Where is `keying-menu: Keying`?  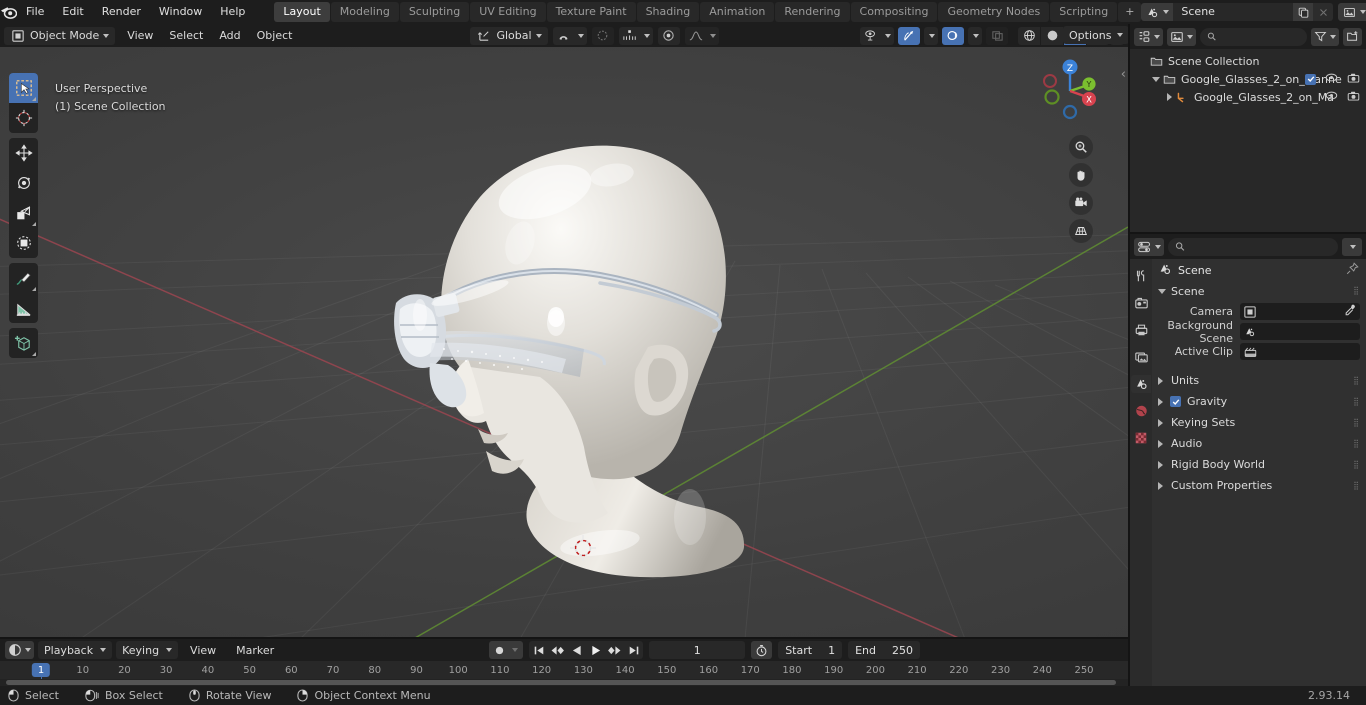
keying-menu: Keying is located at coordinates (147, 650).